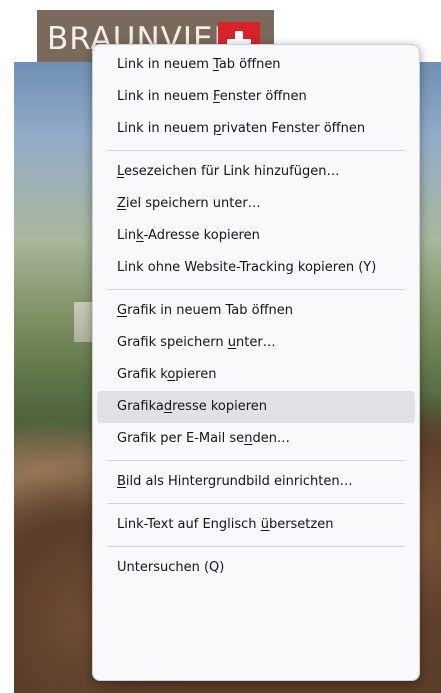 The image size is (441, 693). Describe the element at coordinates (293, 128) in the screenshot. I see `menu-item-label: rivaten Fenster öffnen` at that location.